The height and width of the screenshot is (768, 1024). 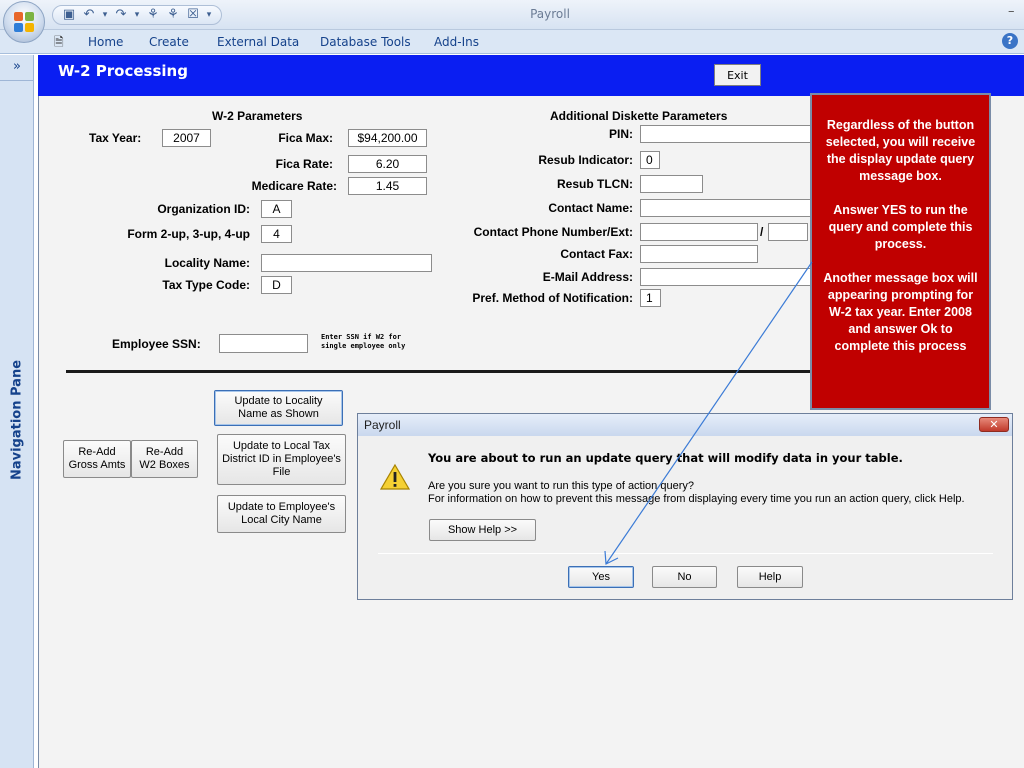 I want to click on pin-field, so click(x=726, y=134).